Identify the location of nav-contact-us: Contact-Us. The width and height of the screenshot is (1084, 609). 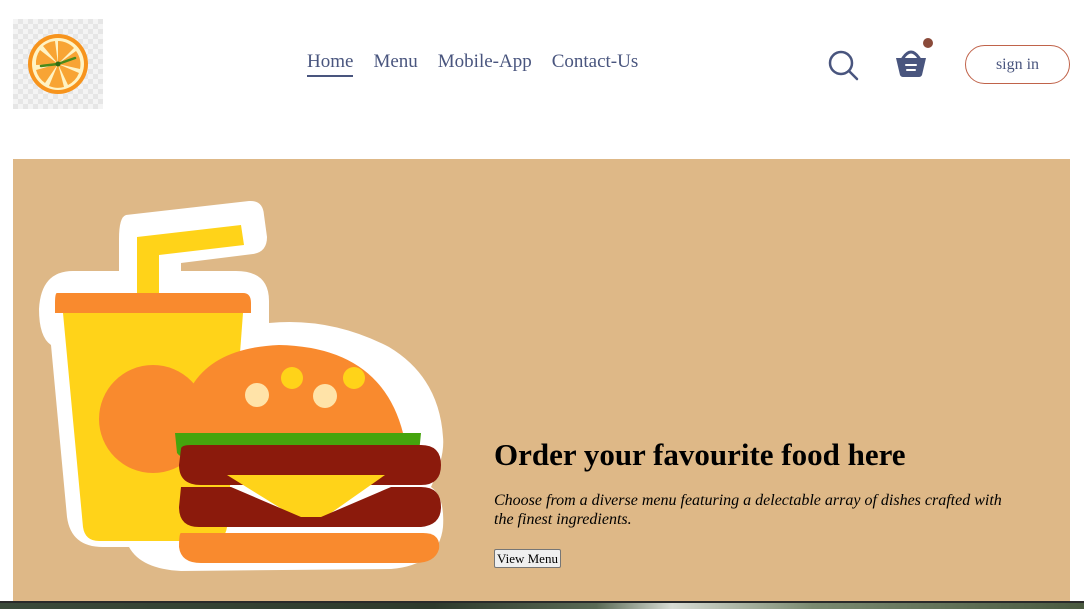
(595, 64).